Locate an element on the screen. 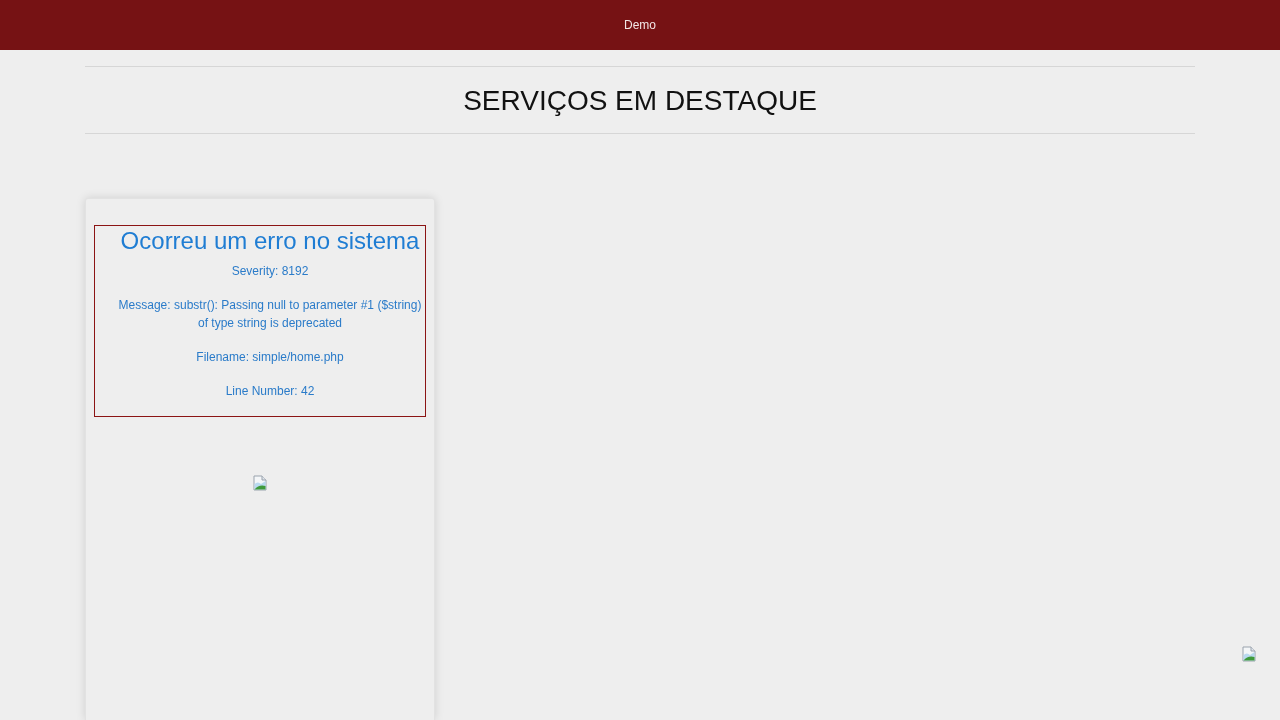  section-heading: SERVIÇOS EM DESTAQUE is located at coordinates (640, 100).